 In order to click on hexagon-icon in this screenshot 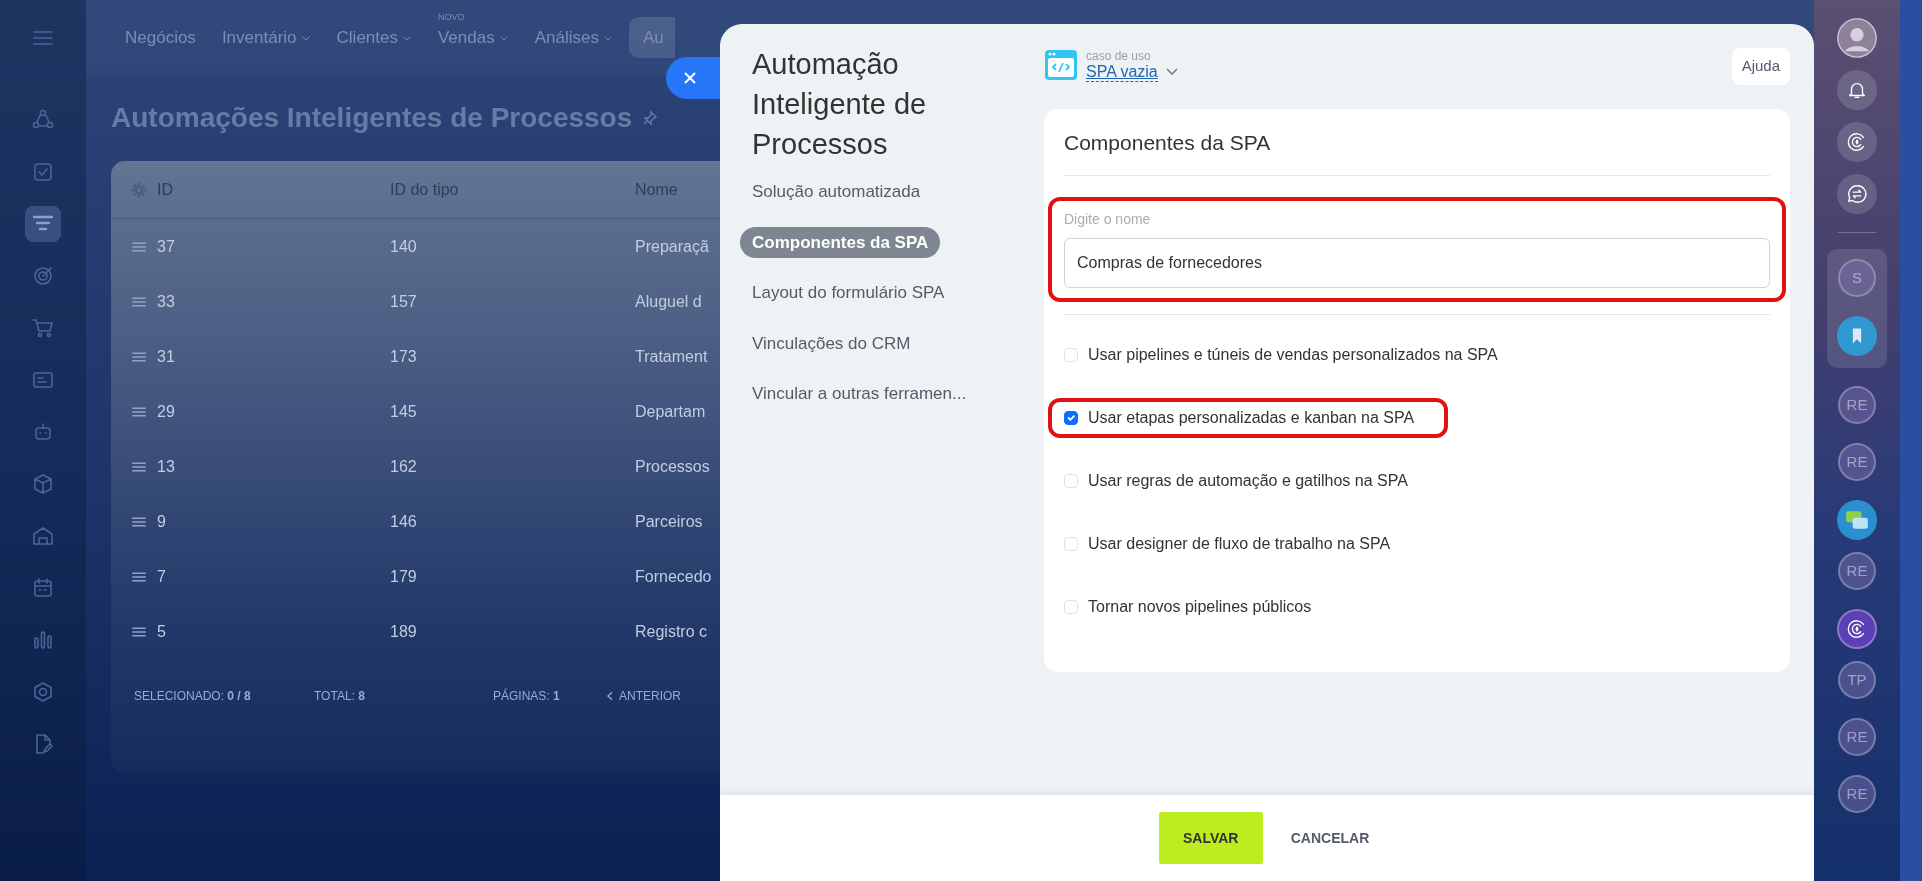, I will do `click(43, 692)`.